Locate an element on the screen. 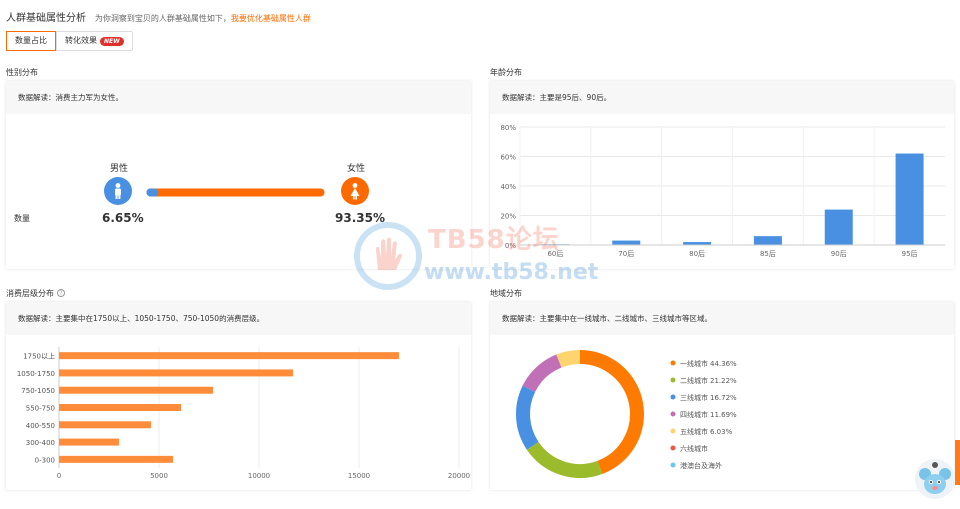 The height and width of the screenshot is (509, 960). region-legend-label: 港澳台及海外 is located at coordinates (701, 465).